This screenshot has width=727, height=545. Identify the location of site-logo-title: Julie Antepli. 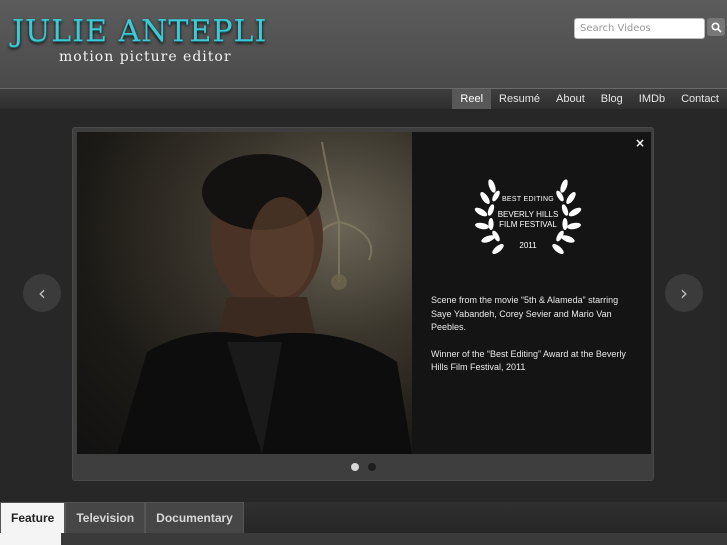
(139, 31).